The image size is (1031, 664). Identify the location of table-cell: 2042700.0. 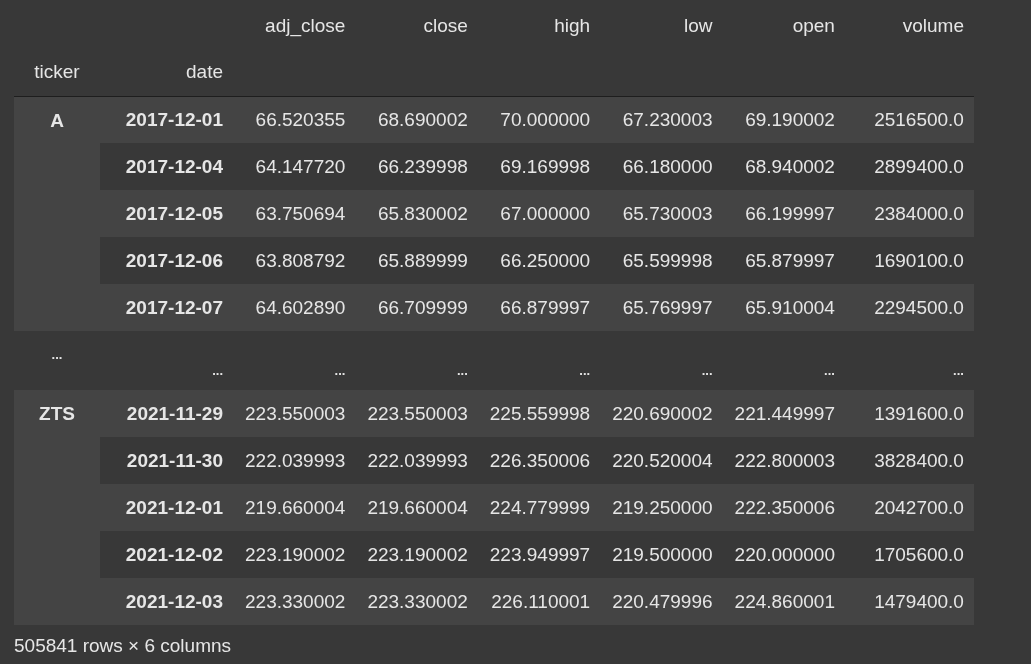
(919, 507).